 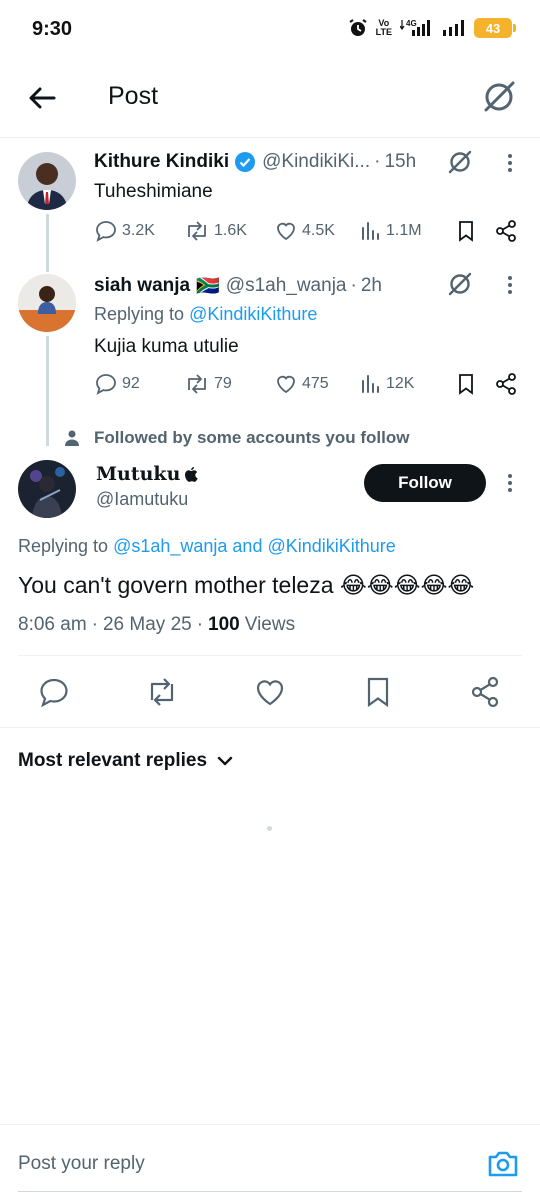 What do you see at coordinates (113, 760) in the screenshot?
I see `sort-label: Most relevant replies` at bounding box center [113, 760].